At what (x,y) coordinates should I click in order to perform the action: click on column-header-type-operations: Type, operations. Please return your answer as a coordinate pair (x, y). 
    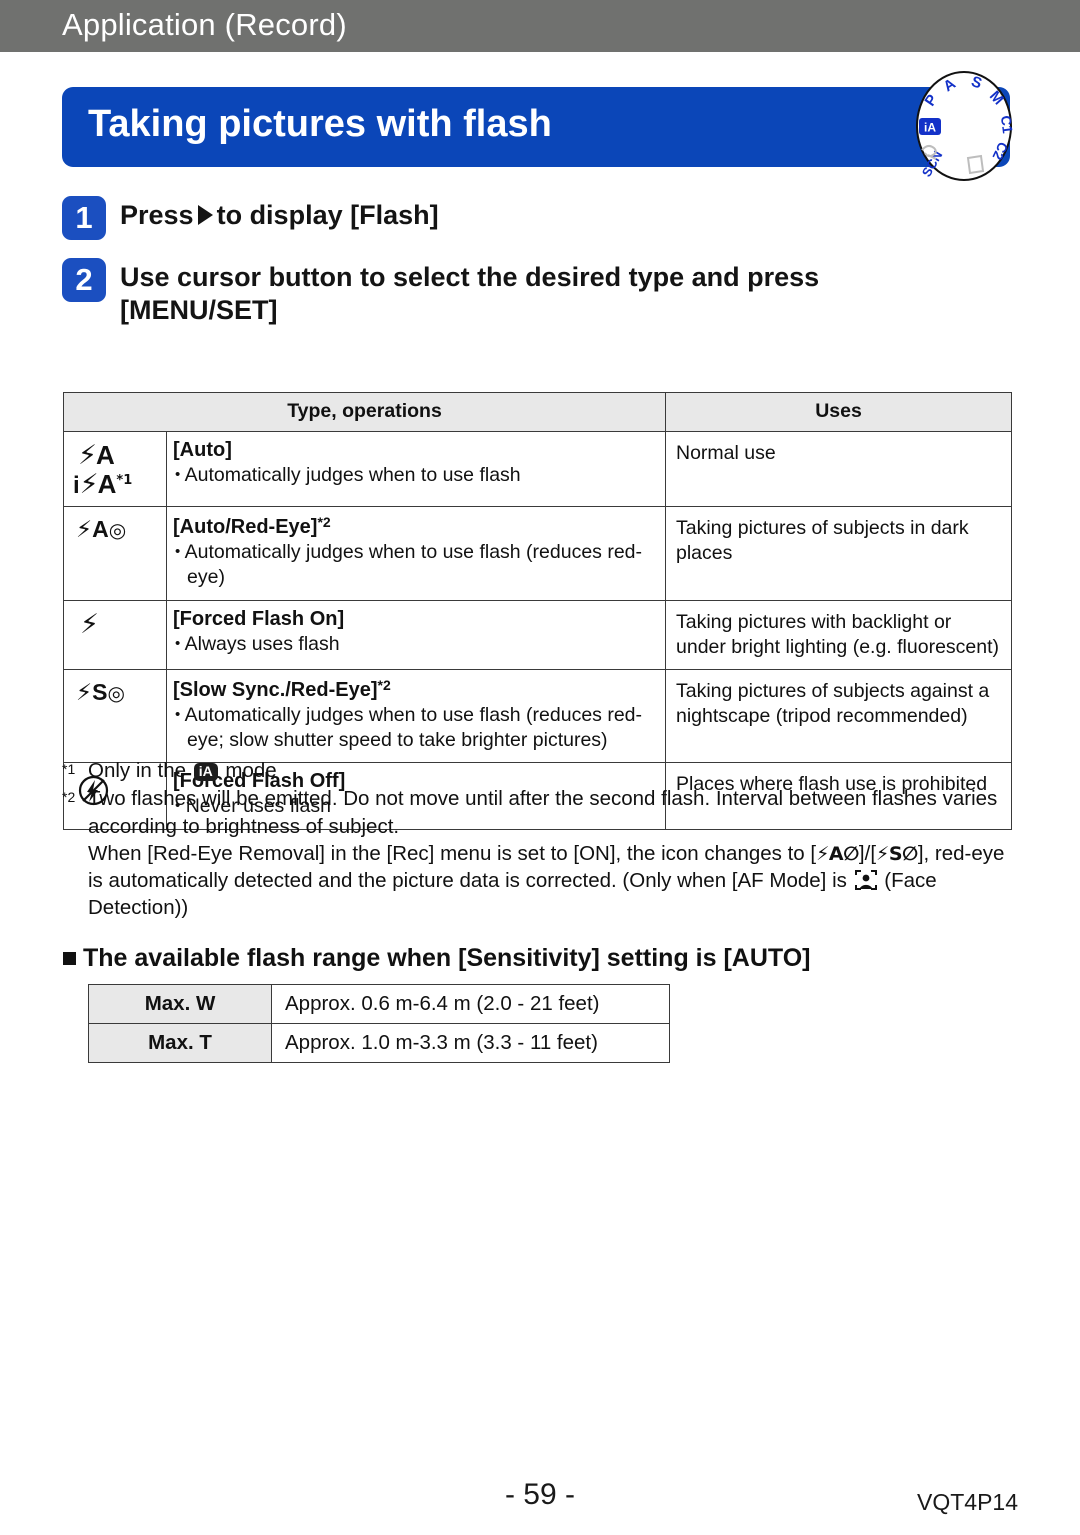
    Looking at the image, I should click on (364, 412).